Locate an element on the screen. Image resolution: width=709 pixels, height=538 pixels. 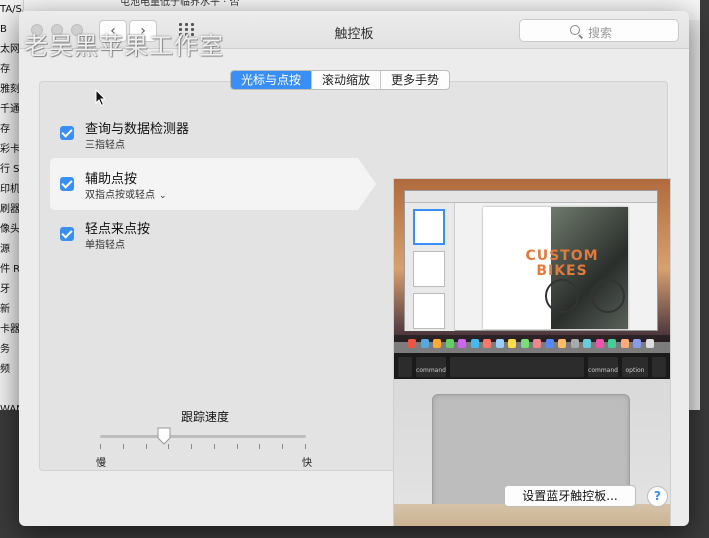
tracking-speed-slow-label: 慢 is located at coordinates (101, 463).